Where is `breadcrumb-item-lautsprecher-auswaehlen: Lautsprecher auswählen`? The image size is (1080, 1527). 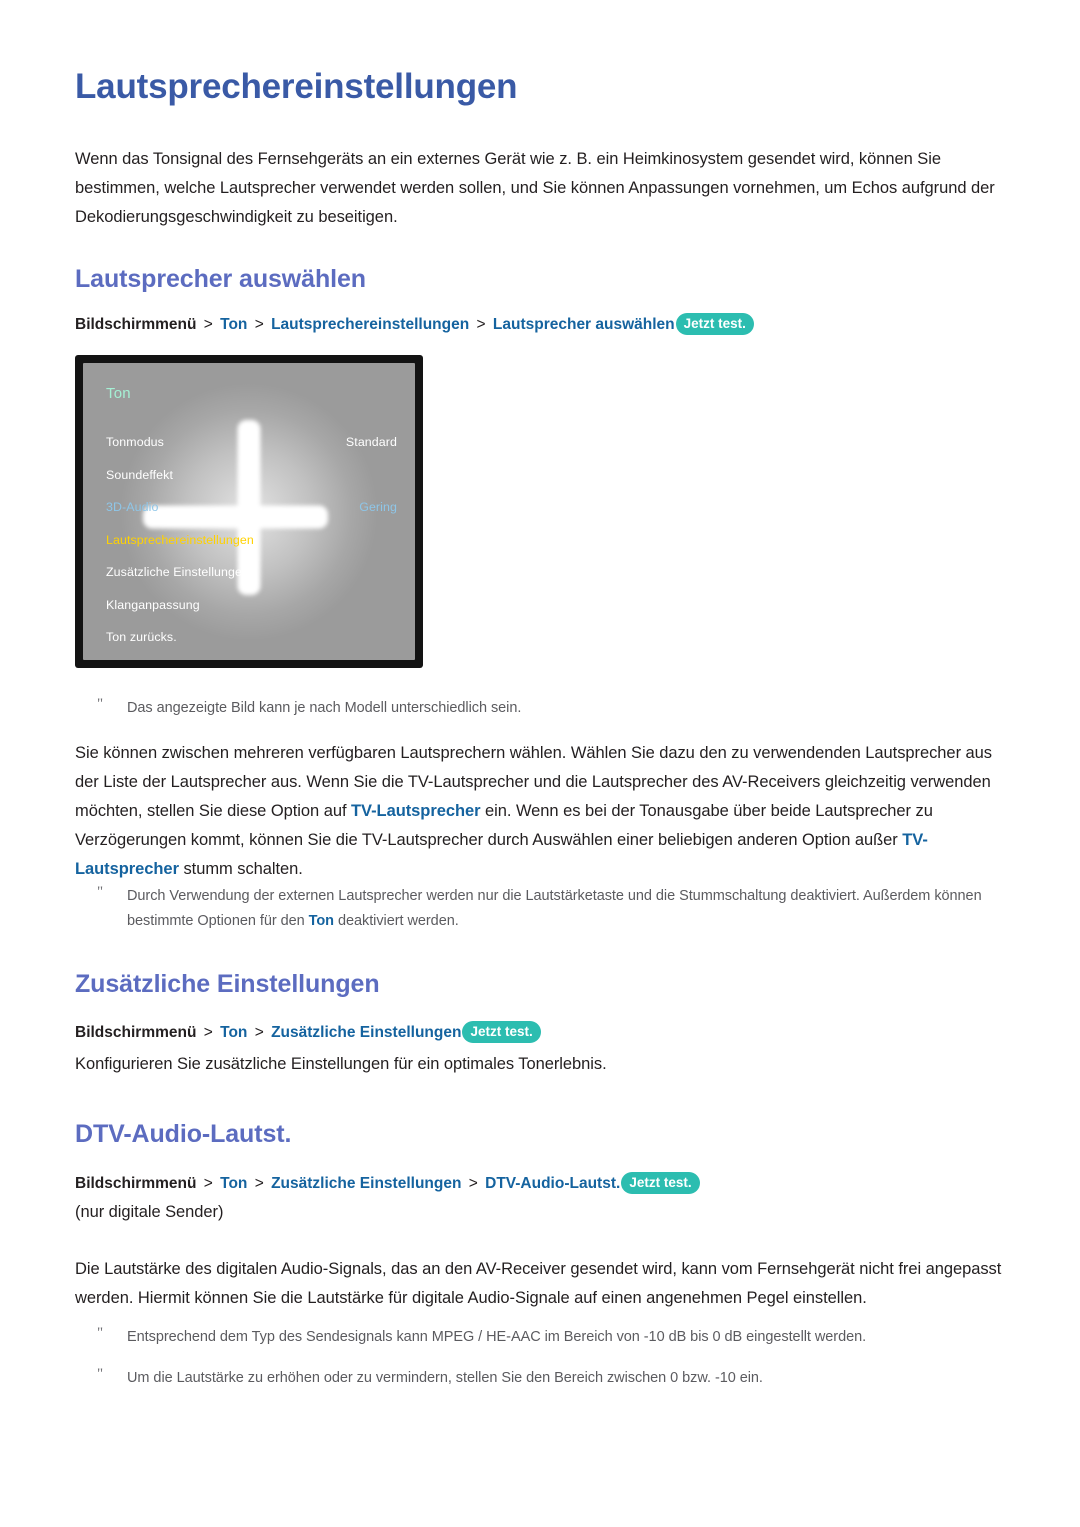
breadcrumb-item-lautsprecher-auswaehlen: Lautsprecher auswählen is located at coordinates (584, 324).